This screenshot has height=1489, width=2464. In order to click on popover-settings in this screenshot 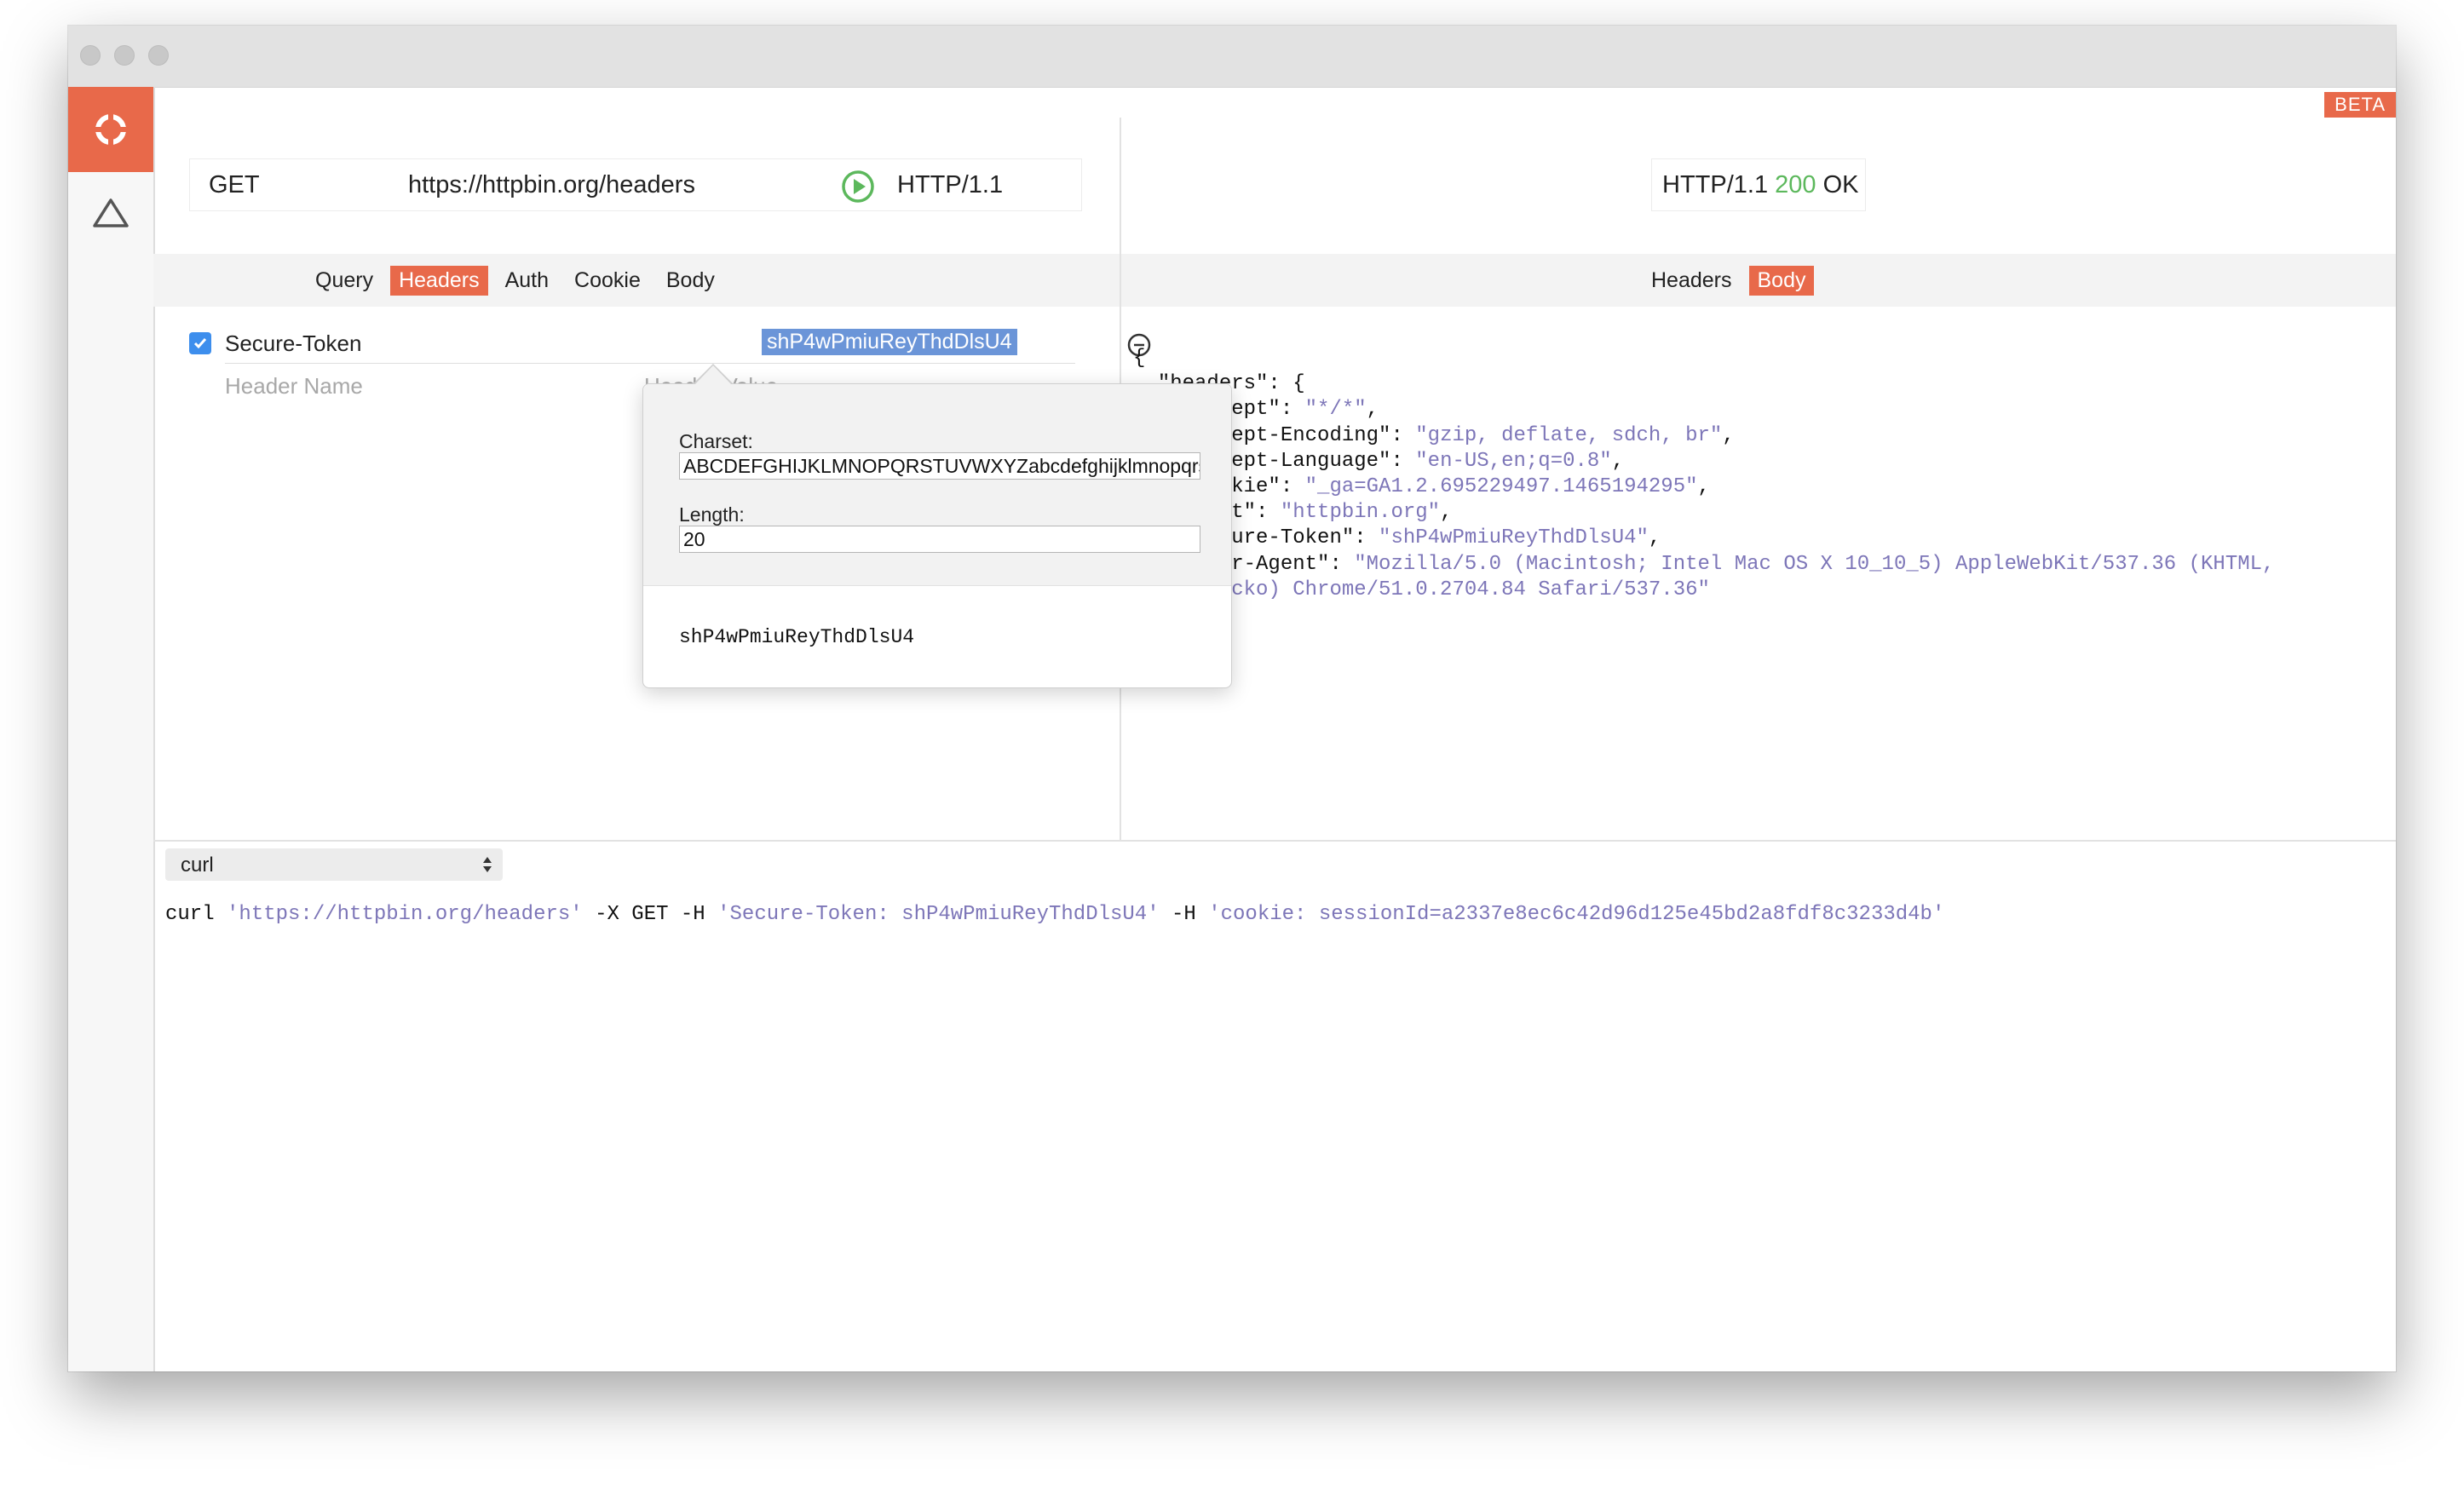, I will do `click(937, 485)`.